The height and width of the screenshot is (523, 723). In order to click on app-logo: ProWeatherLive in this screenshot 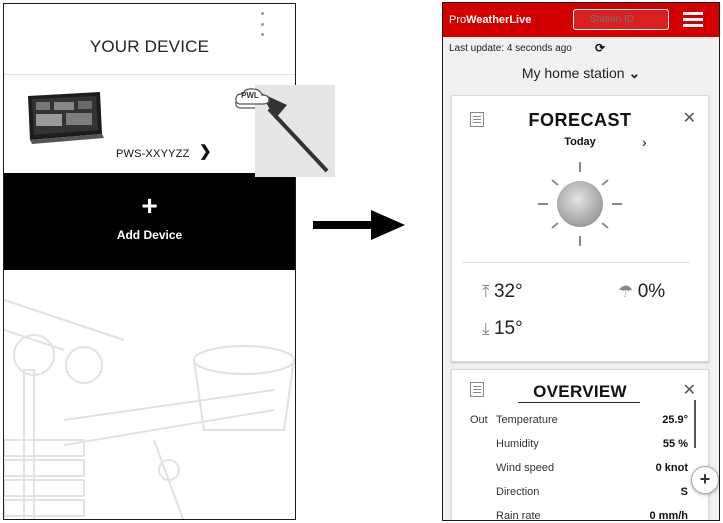, I will do `click(490, 20)`.